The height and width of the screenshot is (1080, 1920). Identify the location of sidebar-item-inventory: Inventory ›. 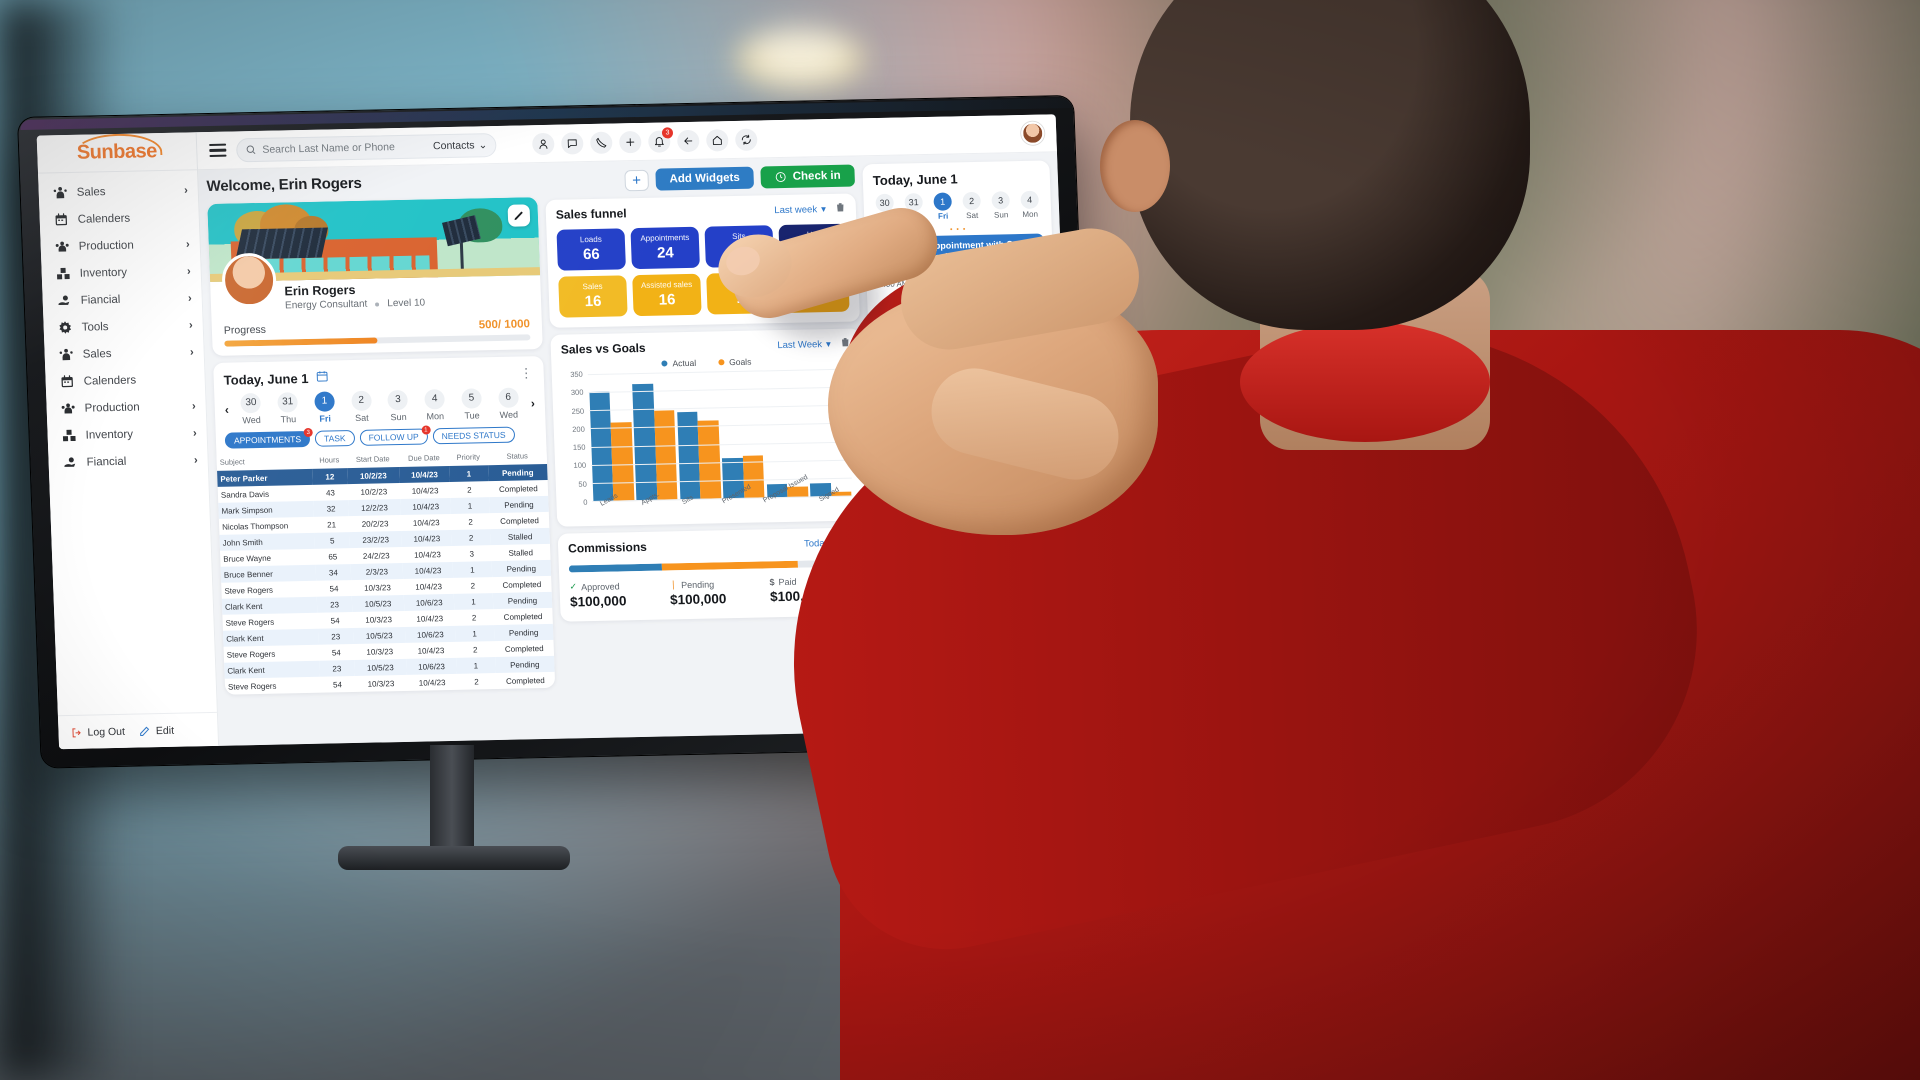
(121, 272).